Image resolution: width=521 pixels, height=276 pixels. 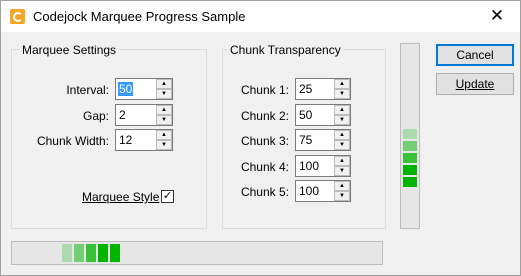 What do you see at coordinates (125, 140) in the screenshot?
I see `chunk-width-value: 12` at bounding box center [125, 140].